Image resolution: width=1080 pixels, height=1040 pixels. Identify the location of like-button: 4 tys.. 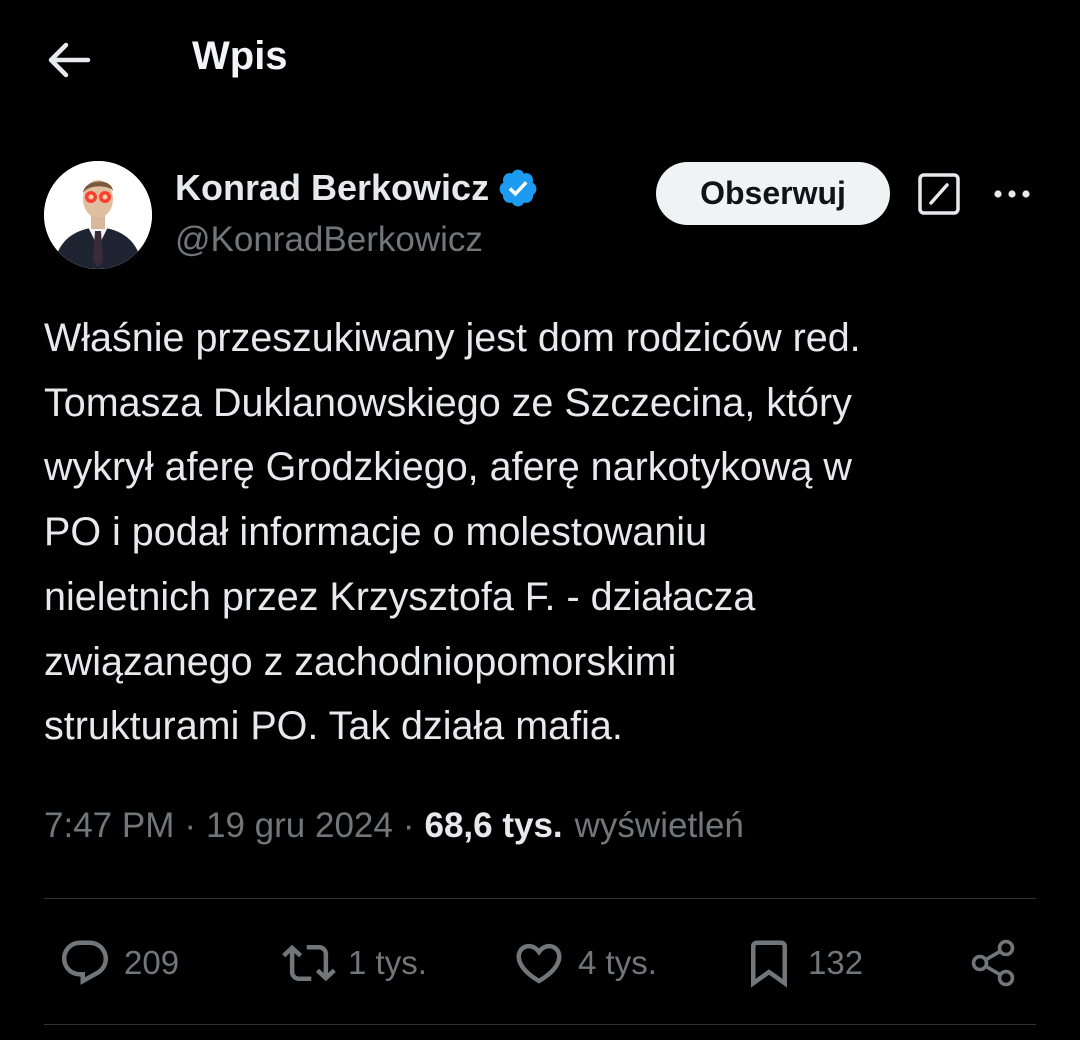
(584, 963).